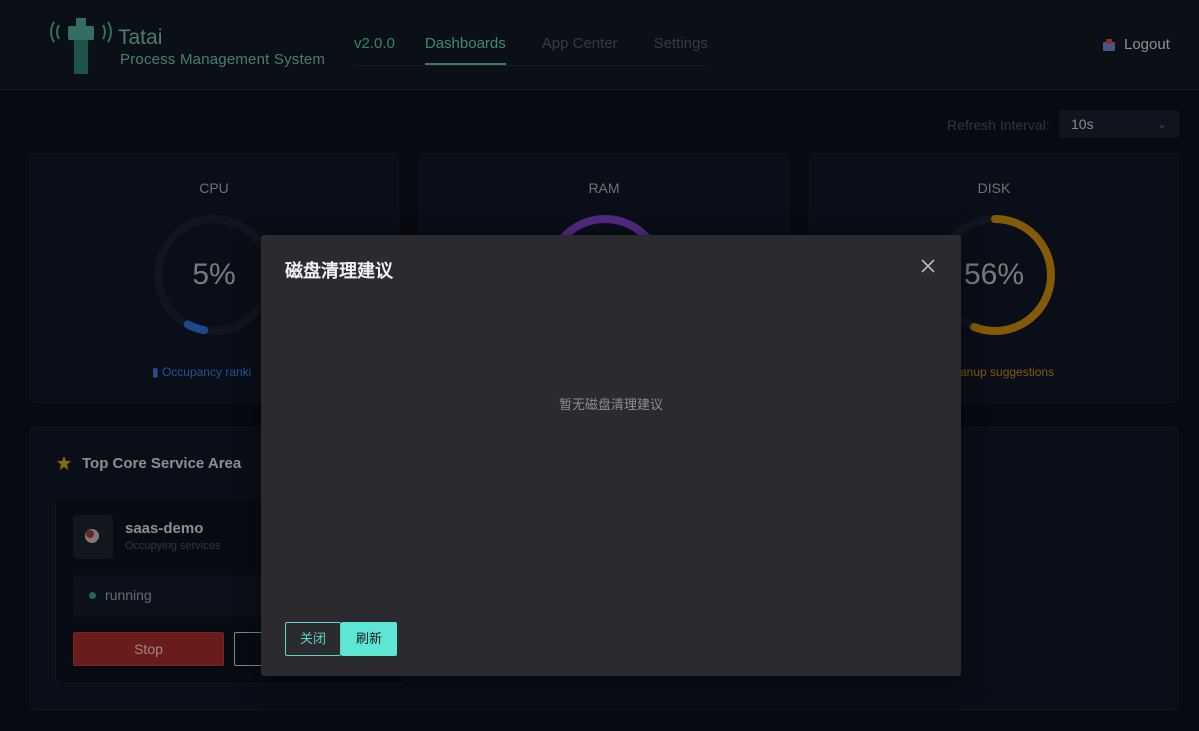 The image size is (1199, 731). I want to click on dialog-refresh-button: 刷新, so click(369, 639).